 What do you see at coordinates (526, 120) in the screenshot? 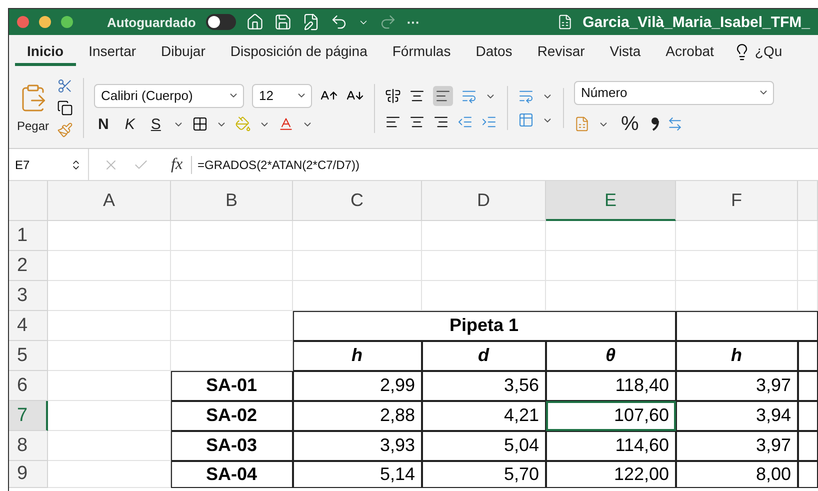
I see `merge-icon` at bounding box center [526, 120].